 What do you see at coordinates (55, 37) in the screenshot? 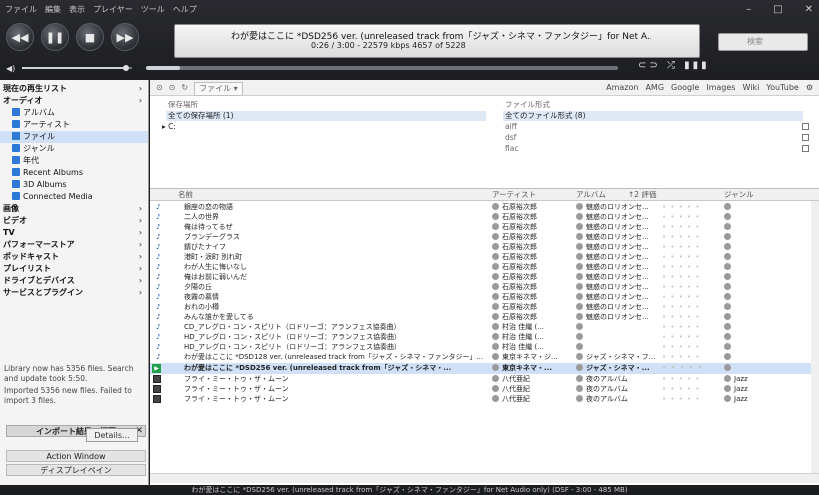
I see `pause-button: ❚❚` at bounding box center [55, 37].